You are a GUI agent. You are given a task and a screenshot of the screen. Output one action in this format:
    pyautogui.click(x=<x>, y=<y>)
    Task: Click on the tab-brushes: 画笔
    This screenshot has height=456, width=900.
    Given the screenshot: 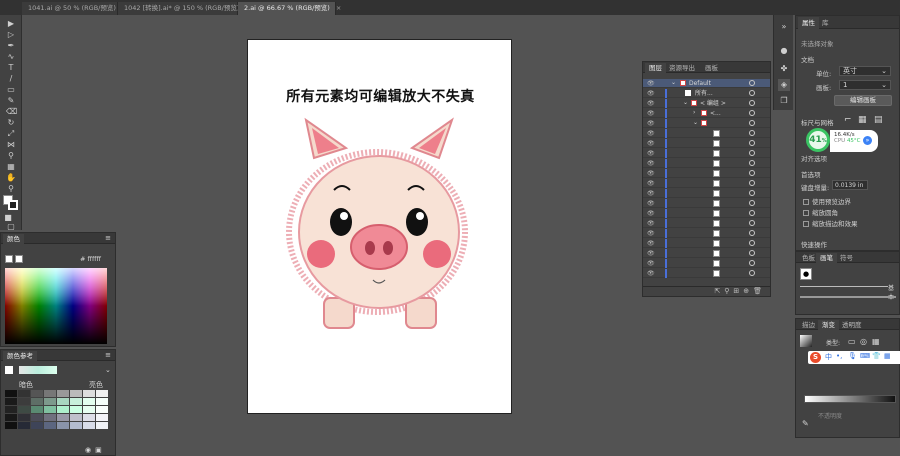 What is the action you would take?
    pyautogui.click(x=826, y=258)
    